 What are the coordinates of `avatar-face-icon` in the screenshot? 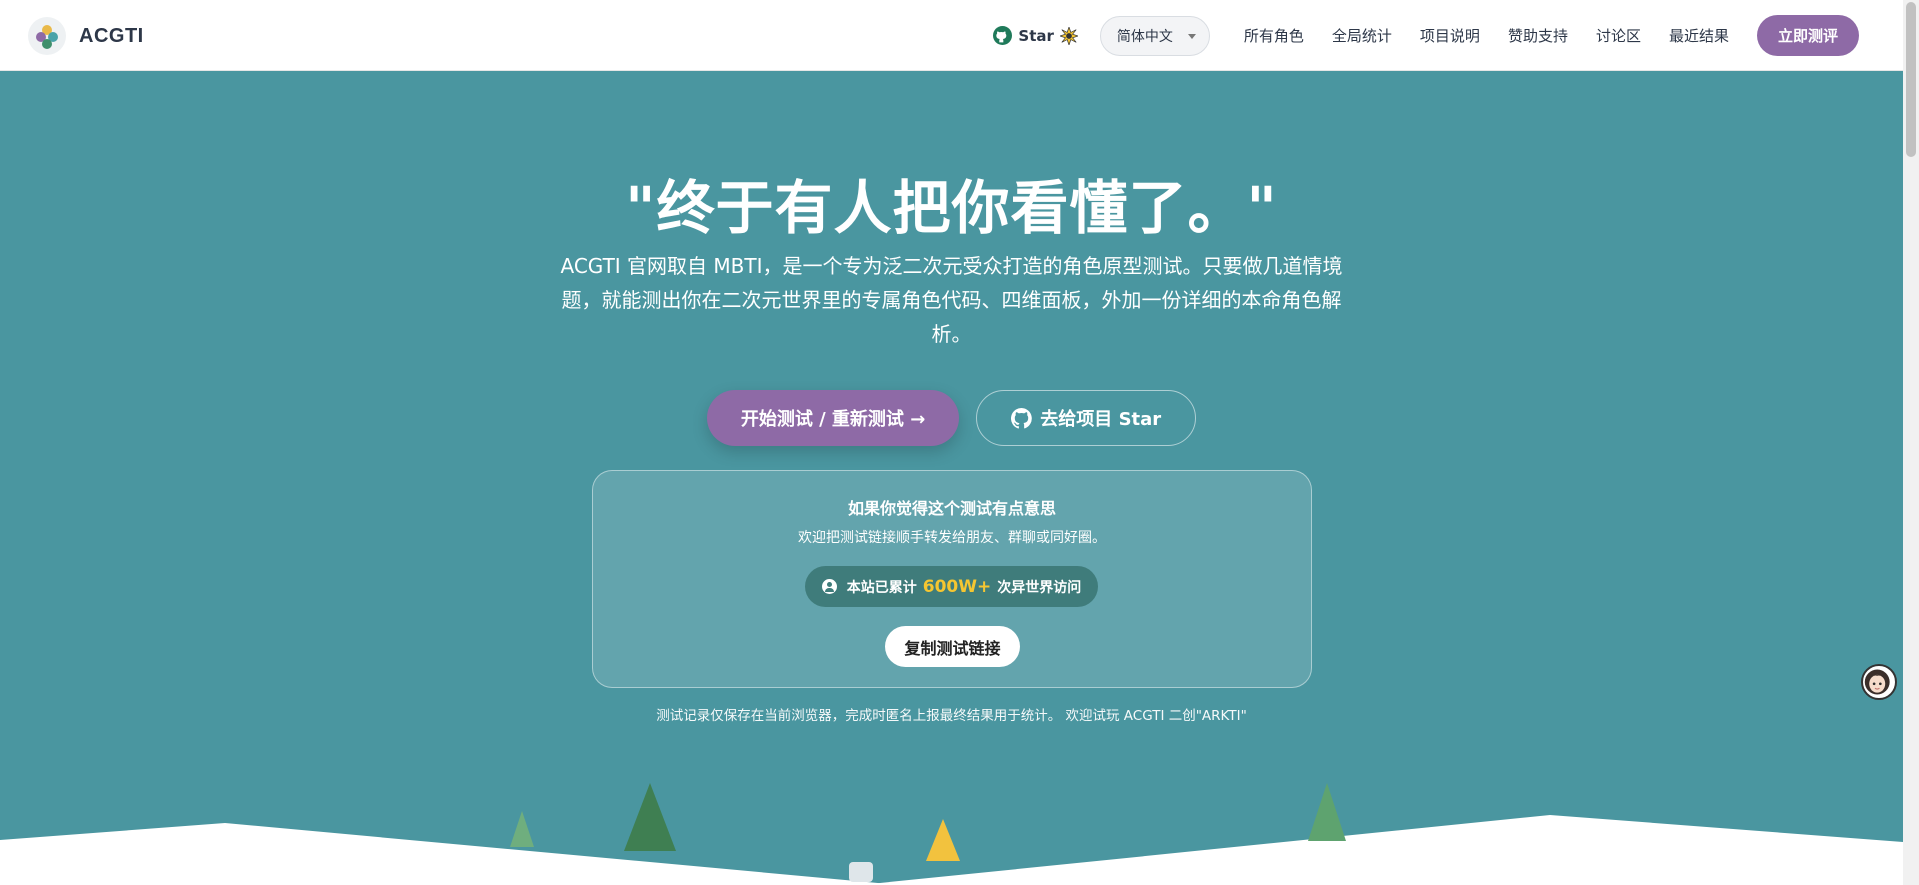 It's located at (1877, 682).